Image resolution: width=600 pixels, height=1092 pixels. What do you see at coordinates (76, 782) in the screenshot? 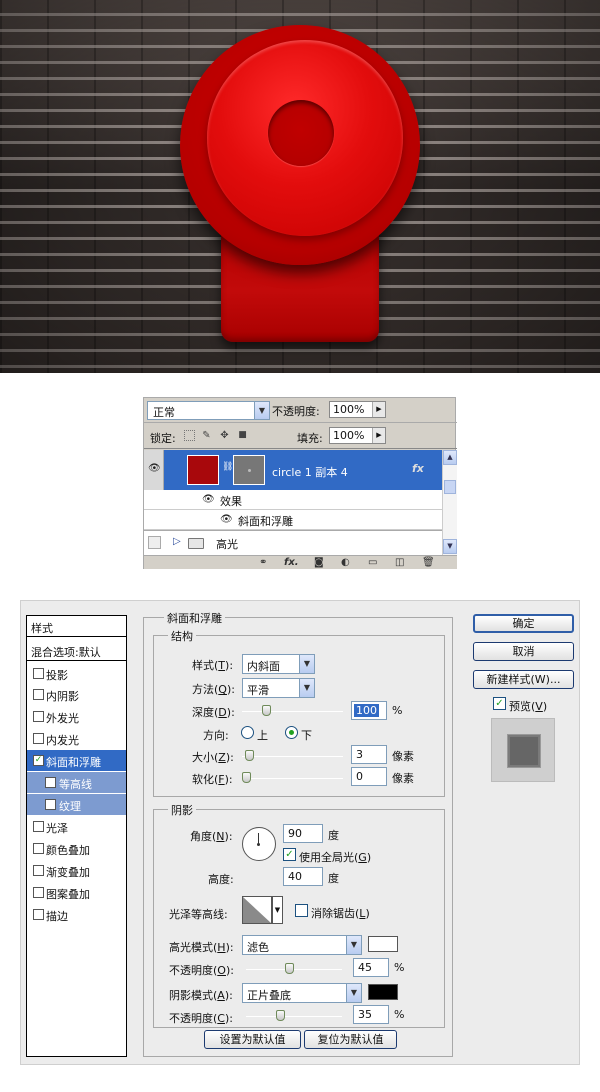
I see `style-item-contour: 等高线` at bounding box center [76, 782].